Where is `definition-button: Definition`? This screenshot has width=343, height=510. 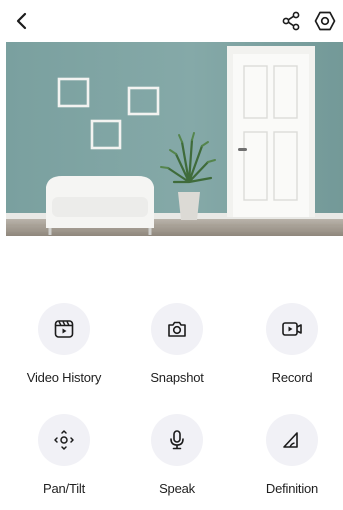
definition-button: Definition is located at coordinates (292, 455).